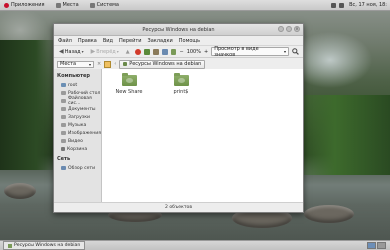  I want to click on sidebar-mode-label: Места, so click(68, 64).